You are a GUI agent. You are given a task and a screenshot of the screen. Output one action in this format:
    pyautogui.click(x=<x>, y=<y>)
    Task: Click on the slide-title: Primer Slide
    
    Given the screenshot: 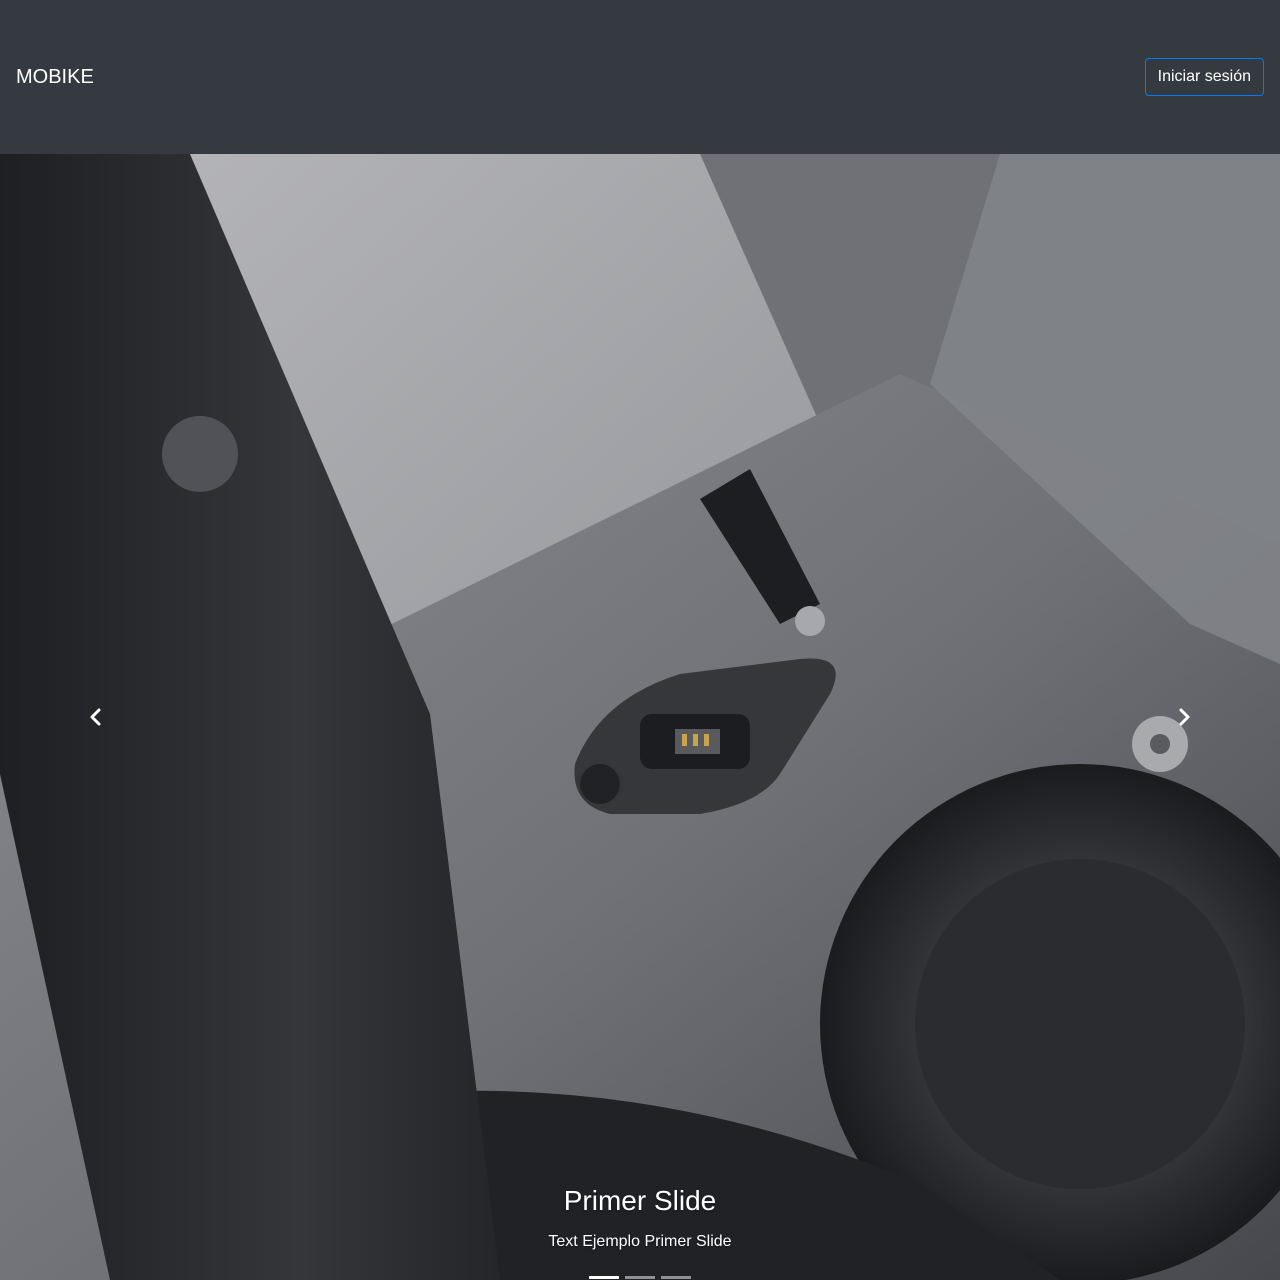 What is the action you would take?
    pyautogui.click(x=640, y=1200)
    